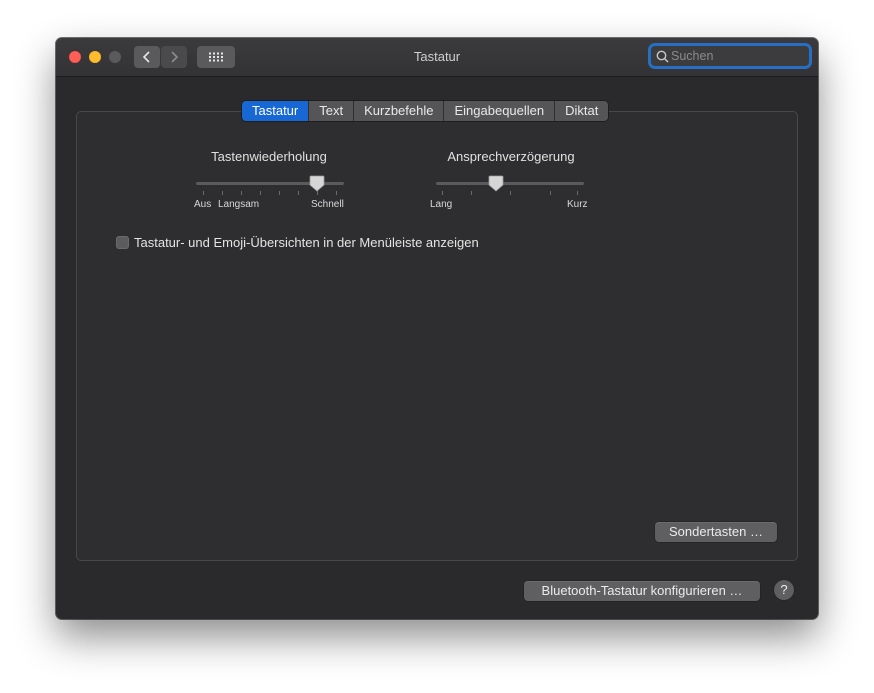 The image size is (874, 693). Describe the element at coordinates (331, 111) in the screenshot. I see `tab-text: Text` at that location.